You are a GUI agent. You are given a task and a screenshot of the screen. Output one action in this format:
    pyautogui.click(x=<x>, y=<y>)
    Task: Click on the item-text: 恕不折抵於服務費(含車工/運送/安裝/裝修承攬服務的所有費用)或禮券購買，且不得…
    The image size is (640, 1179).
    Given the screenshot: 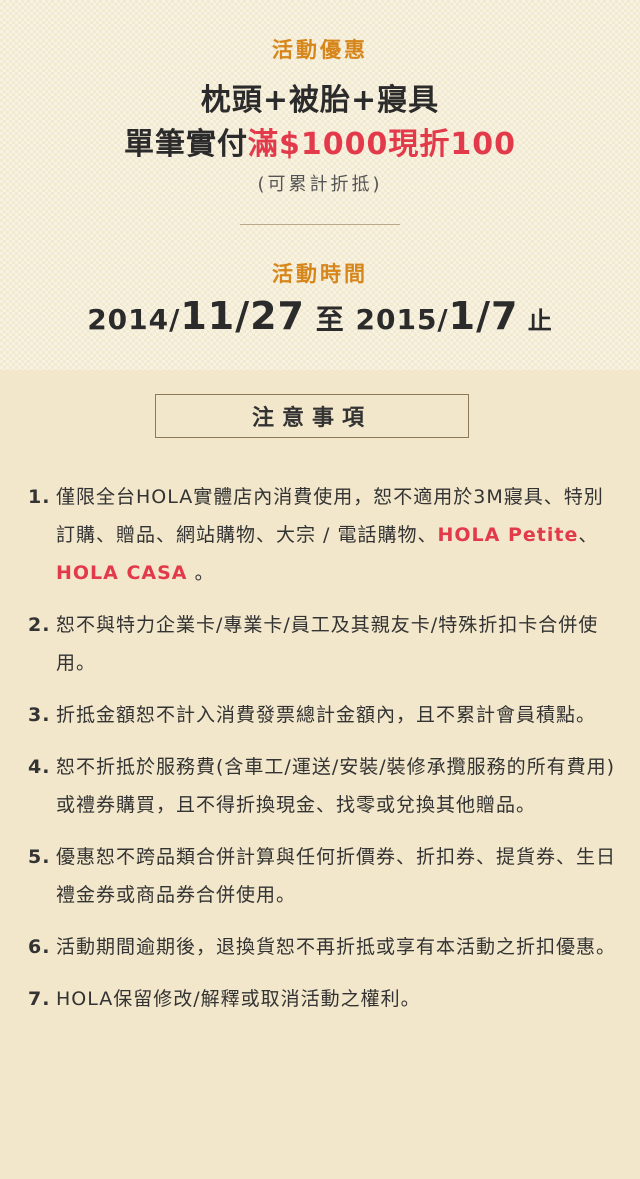 What is the action you would take?
    pyautogui.click(x=336, y=786)
    